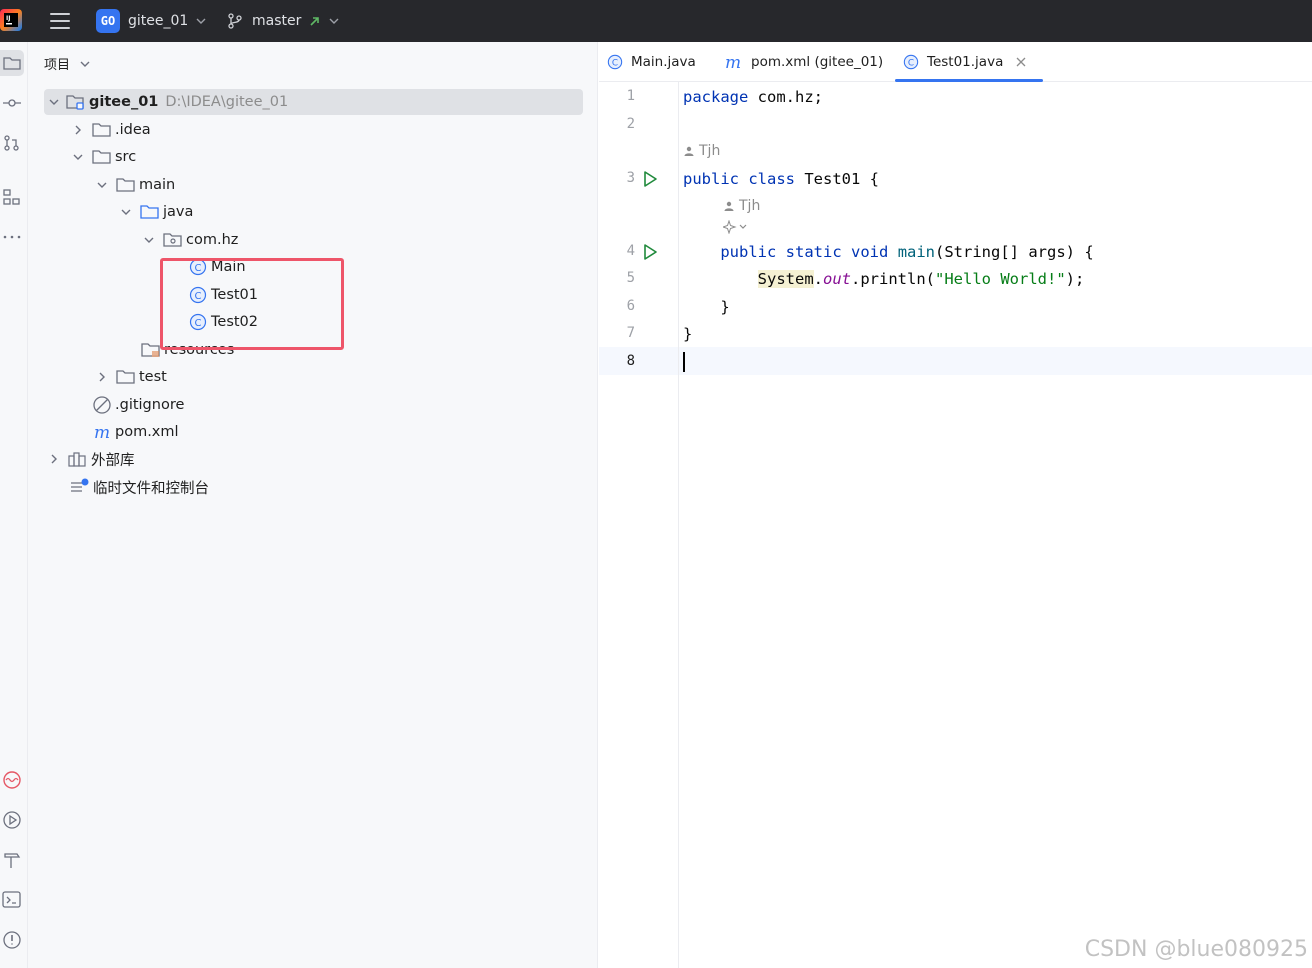 This screenshot has height=968, width=1312. I want to click on structure-tool-button, so click(12, 197).